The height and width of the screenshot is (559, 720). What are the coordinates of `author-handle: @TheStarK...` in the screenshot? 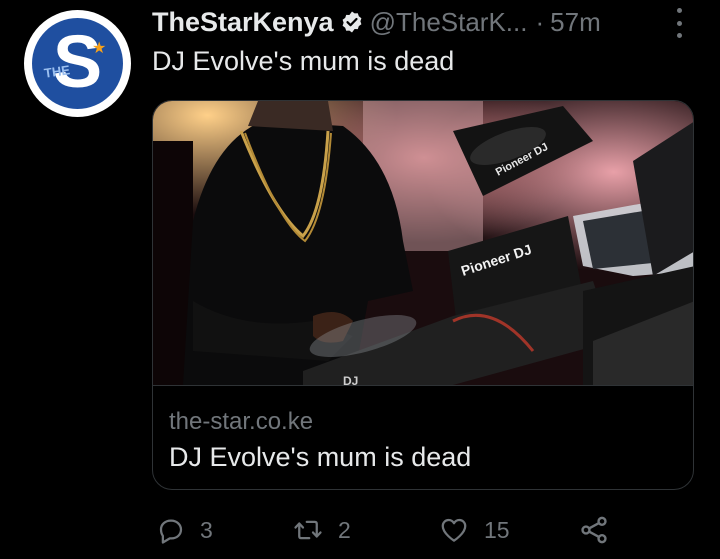 It's located at (449, 22).